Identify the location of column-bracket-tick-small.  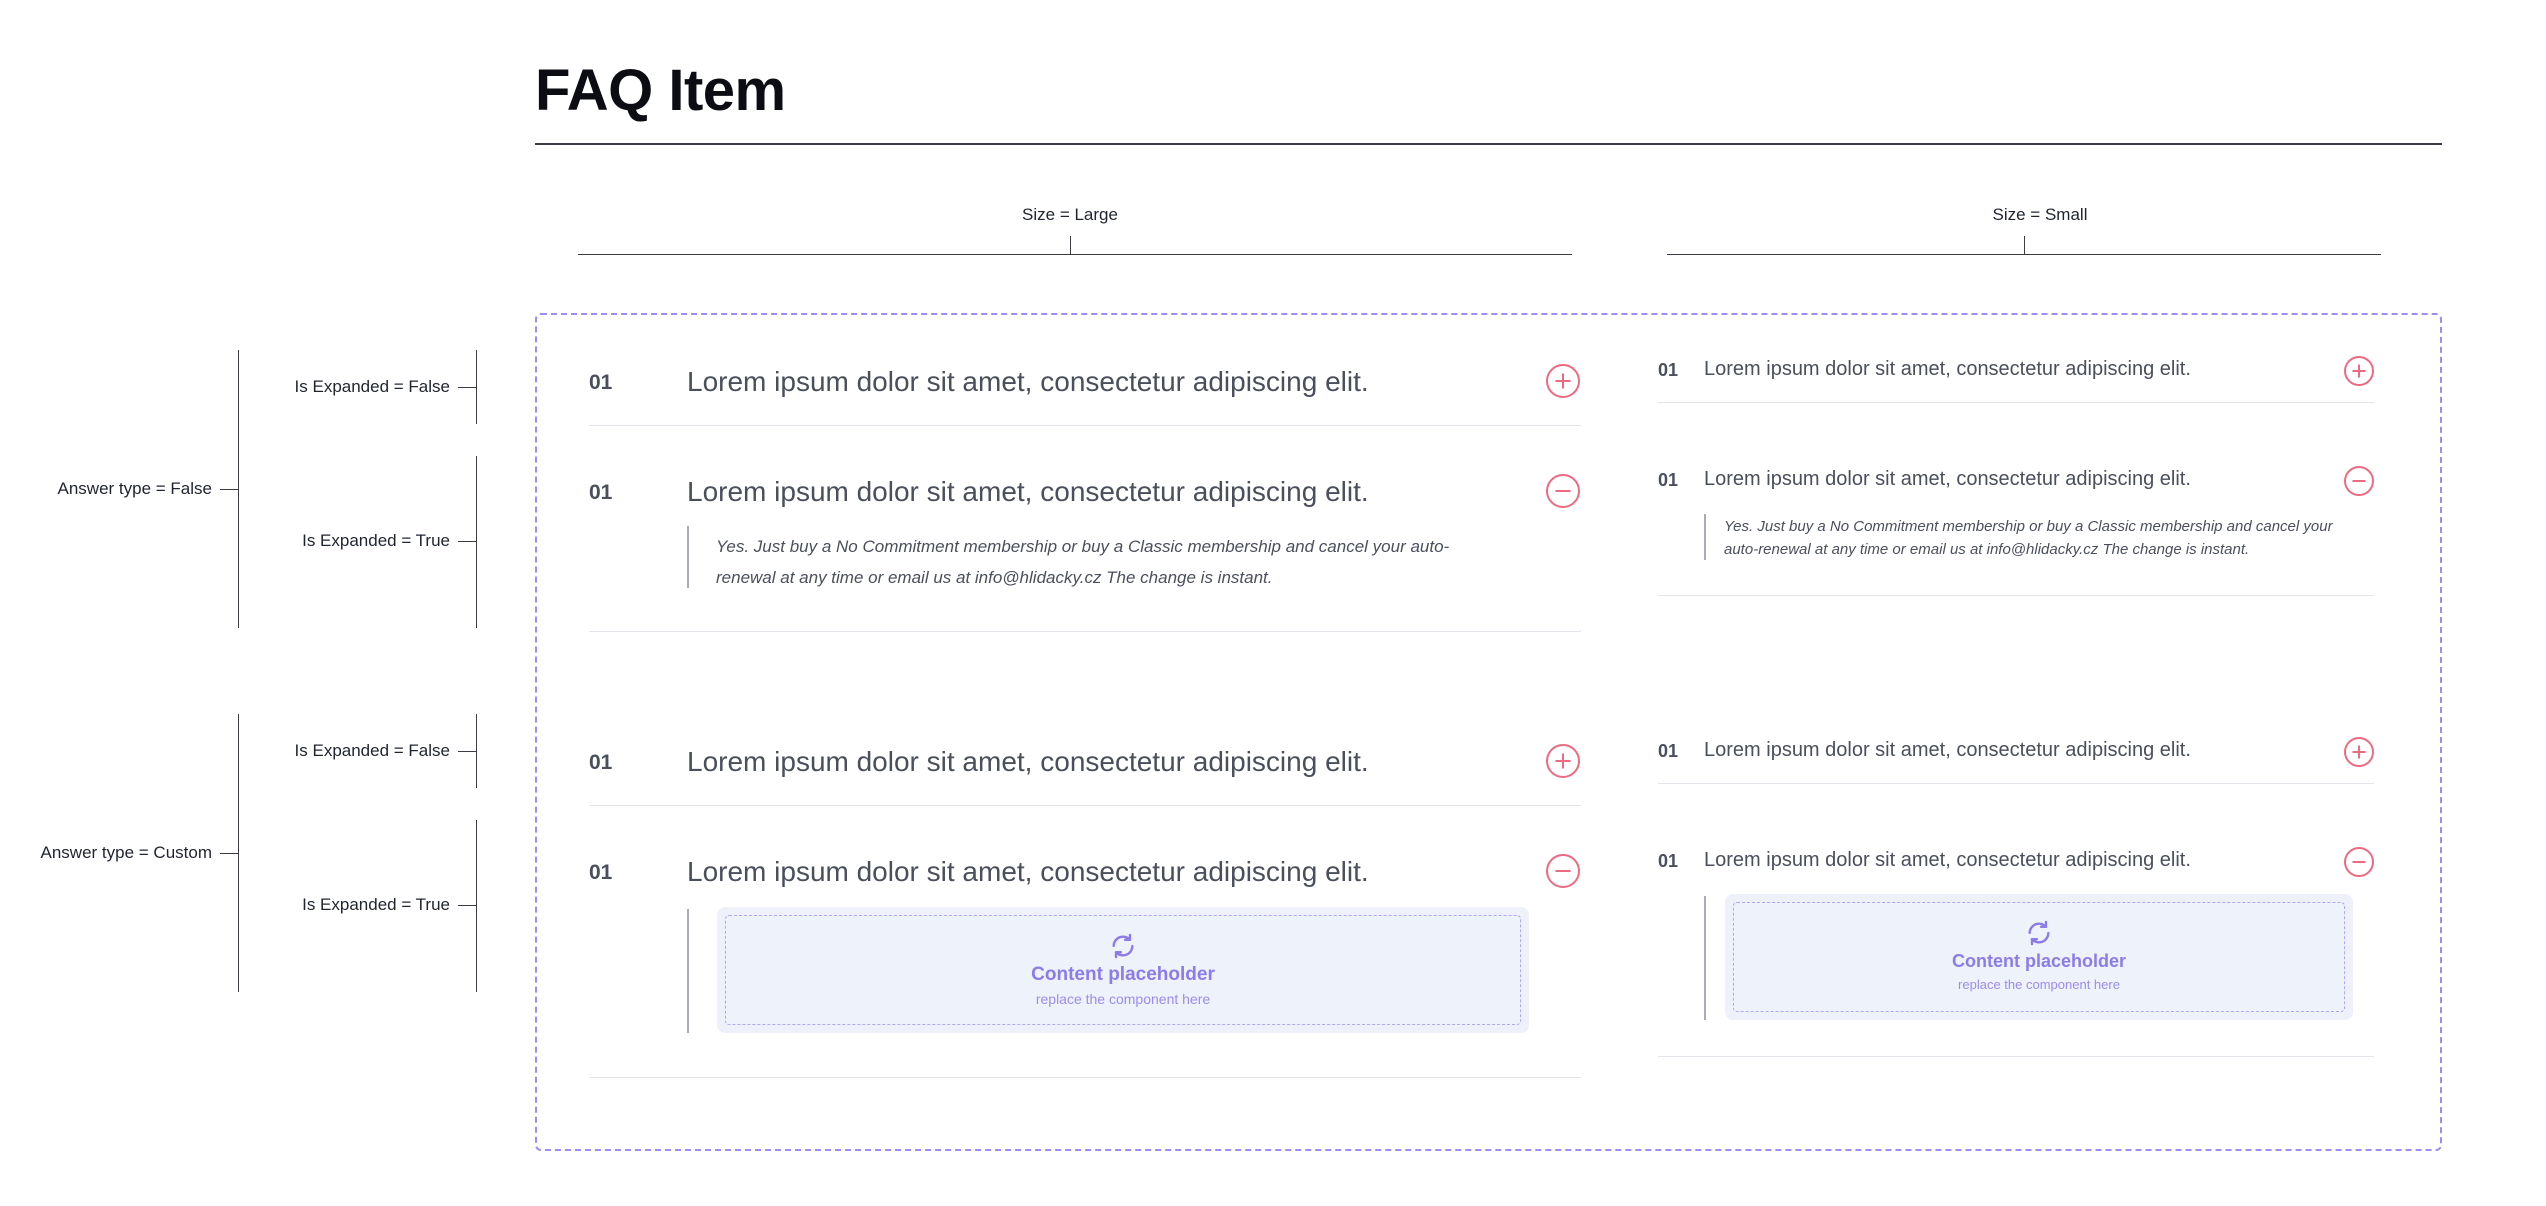
(2024, 245).